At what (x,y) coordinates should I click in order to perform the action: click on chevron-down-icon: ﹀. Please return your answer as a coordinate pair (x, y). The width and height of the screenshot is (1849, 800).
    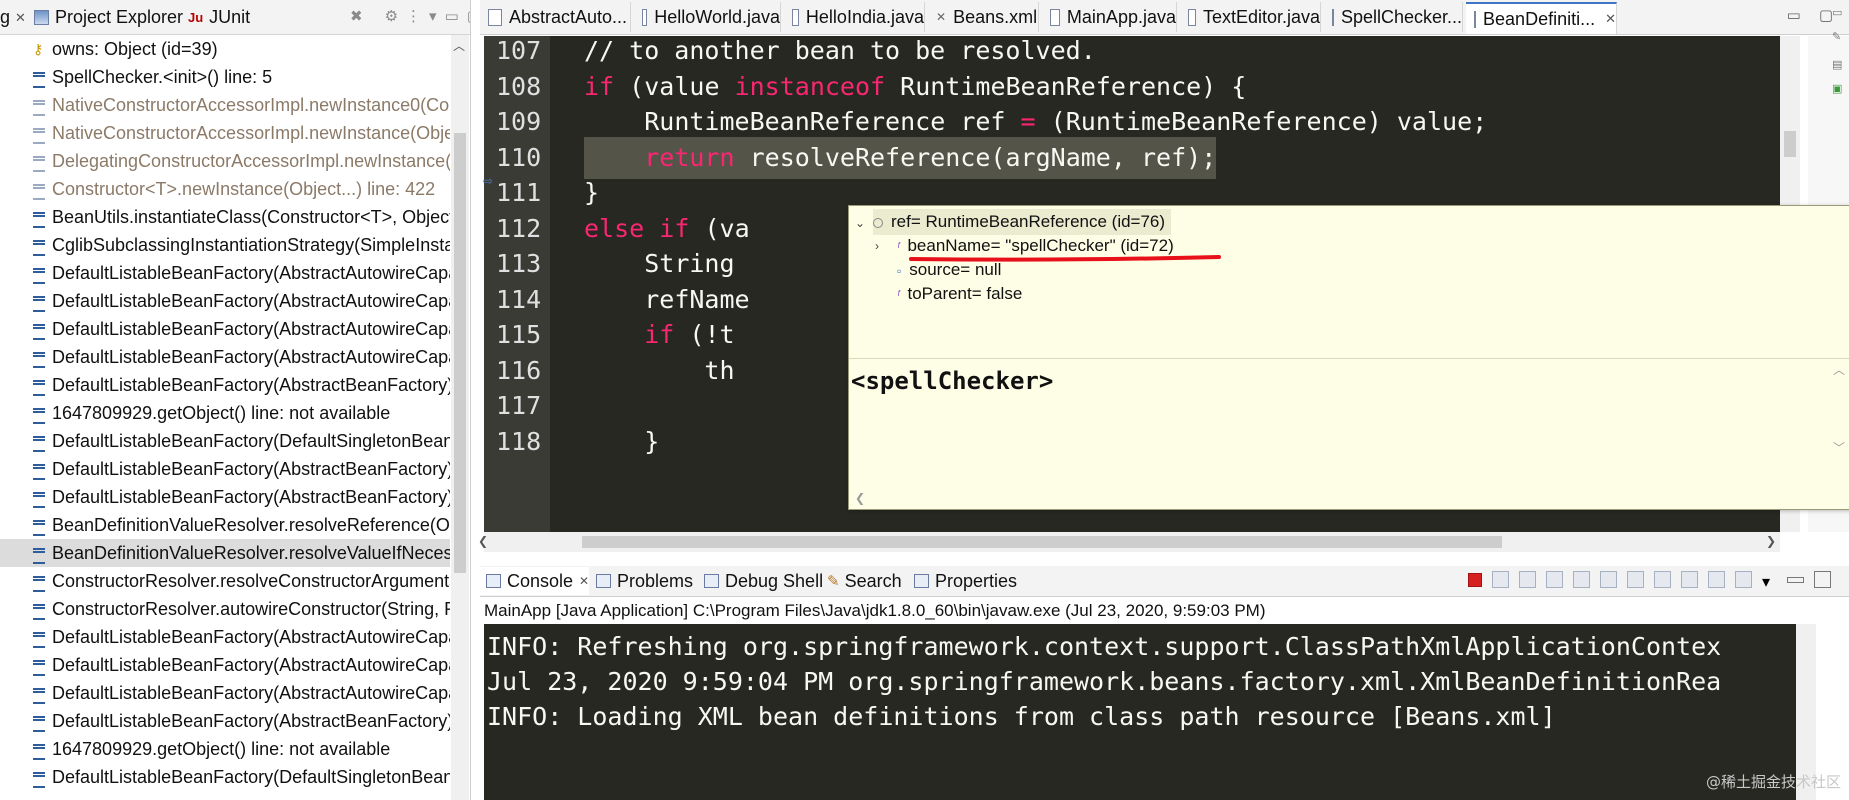
    Looking at the image, I should click on (1839, 447).